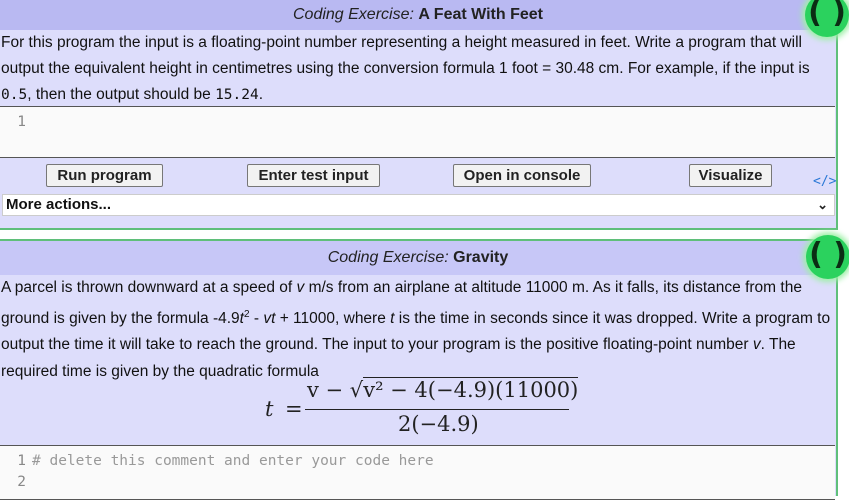  What do you see at coordinates (756, 345) in the screenshot?
I see `variable-v: v` at bounding box center [756, 345].